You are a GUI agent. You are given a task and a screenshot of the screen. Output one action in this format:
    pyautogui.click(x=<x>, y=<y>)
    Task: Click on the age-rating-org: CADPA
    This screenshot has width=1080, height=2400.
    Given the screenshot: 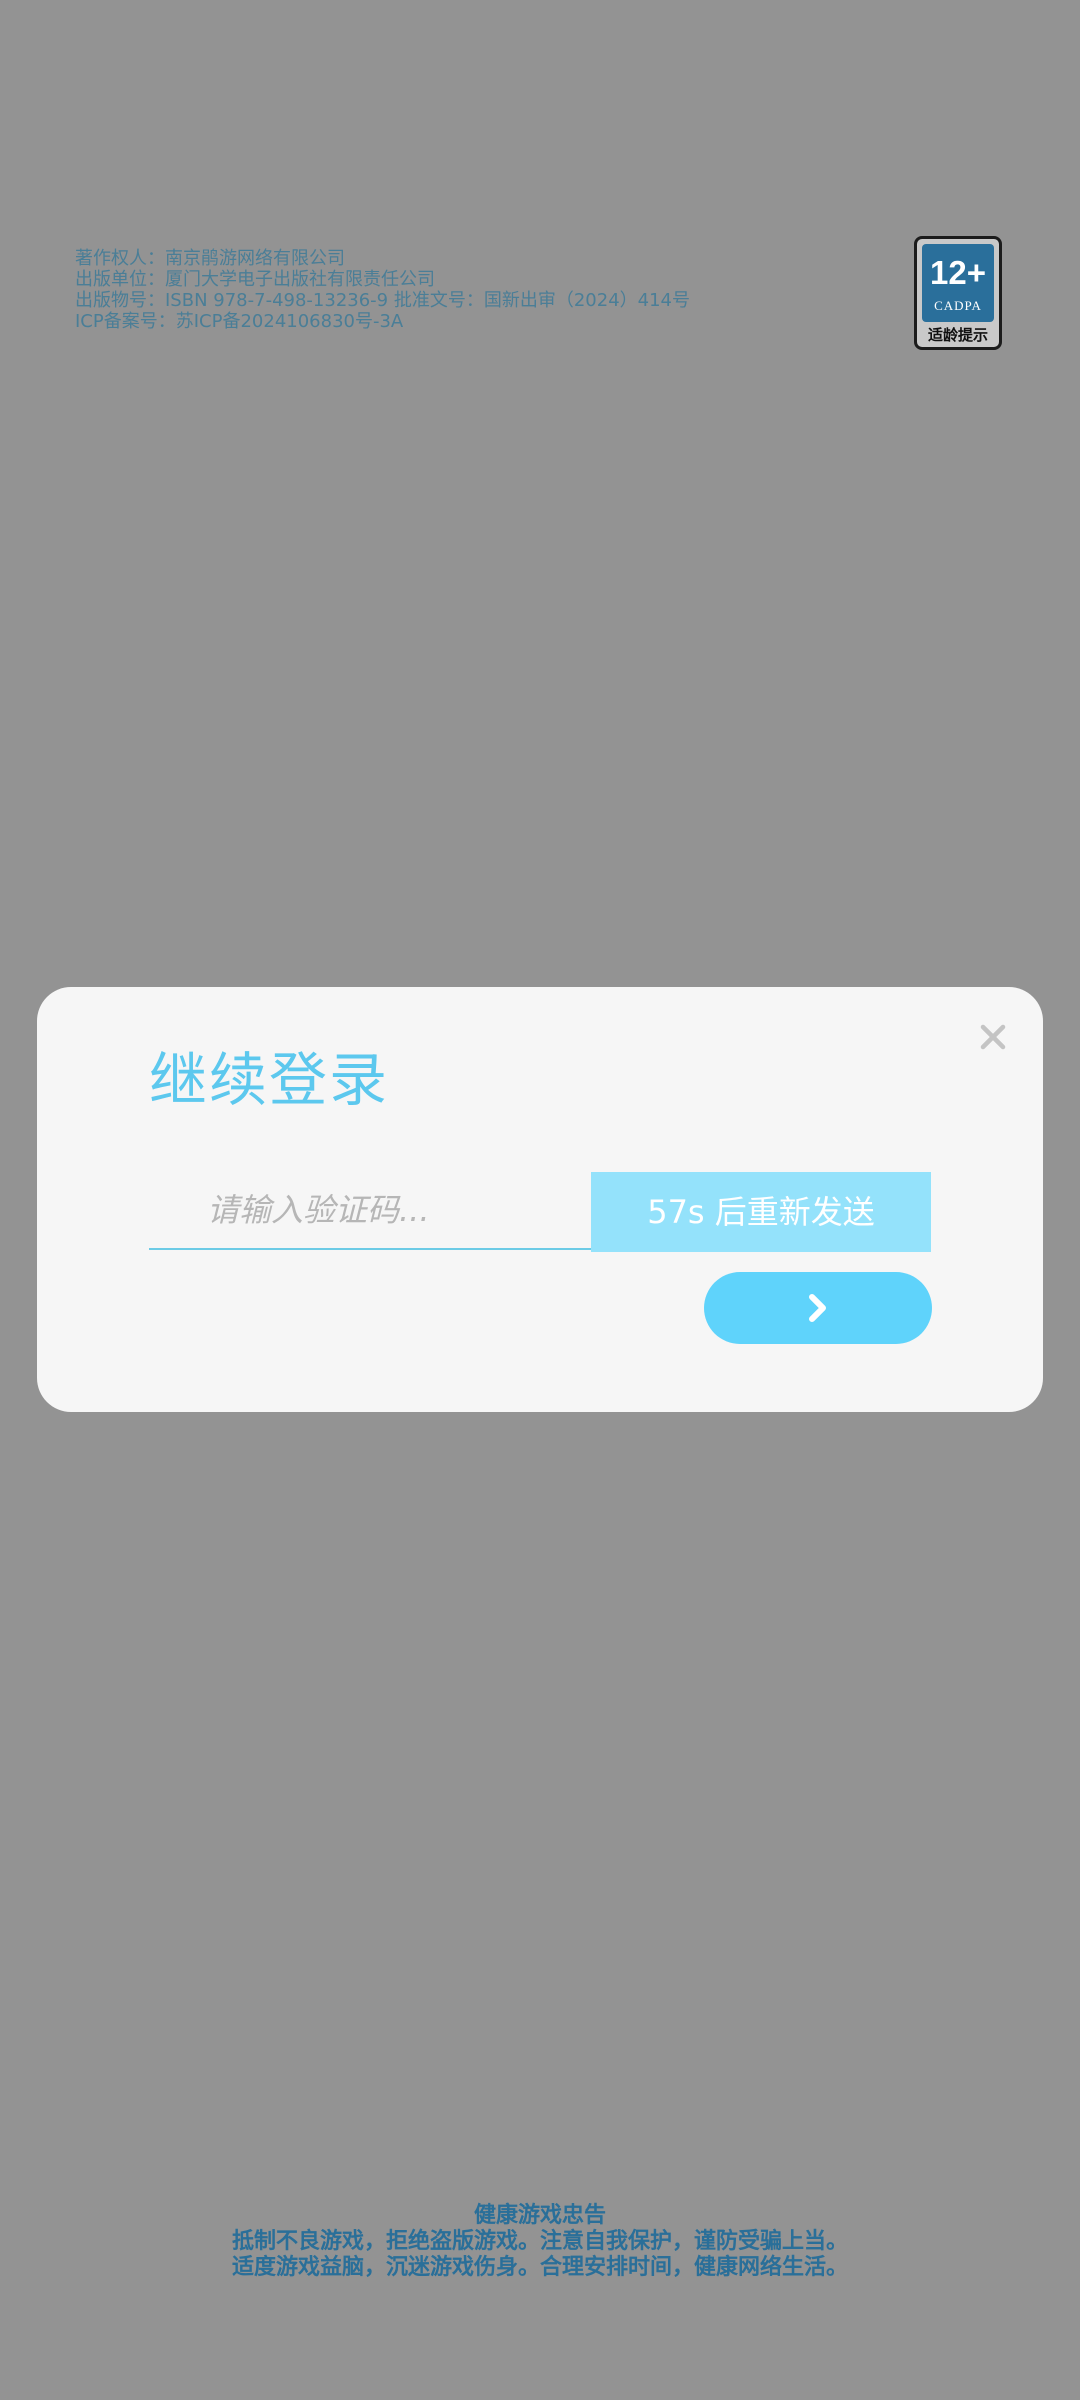 What is the action you would take?
    pyautogui.click(x=958, y=305)
    